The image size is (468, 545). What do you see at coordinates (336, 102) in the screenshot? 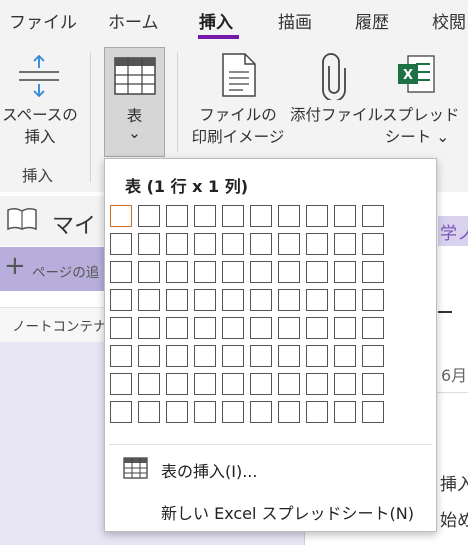
I see `attach-file-button: 添付ファイル` at bounding box center [336, 102].